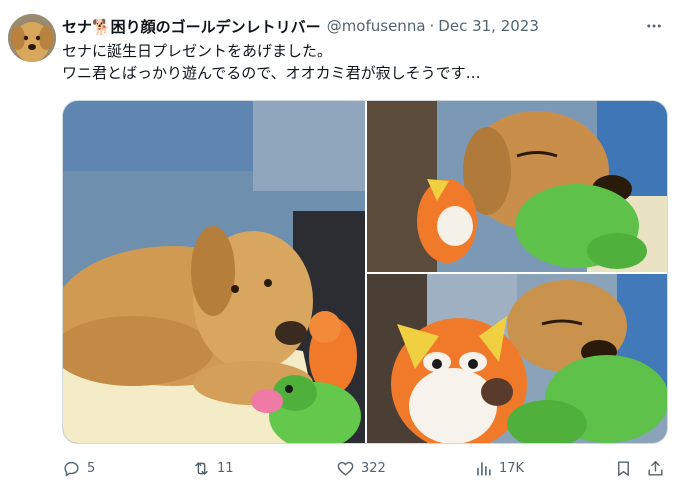 This screenshot has width=680, height=488. What do you see at coordinates (213, 468) in the screenshot?
I see `retweet-button: 11` at bounding box center [213, 468].